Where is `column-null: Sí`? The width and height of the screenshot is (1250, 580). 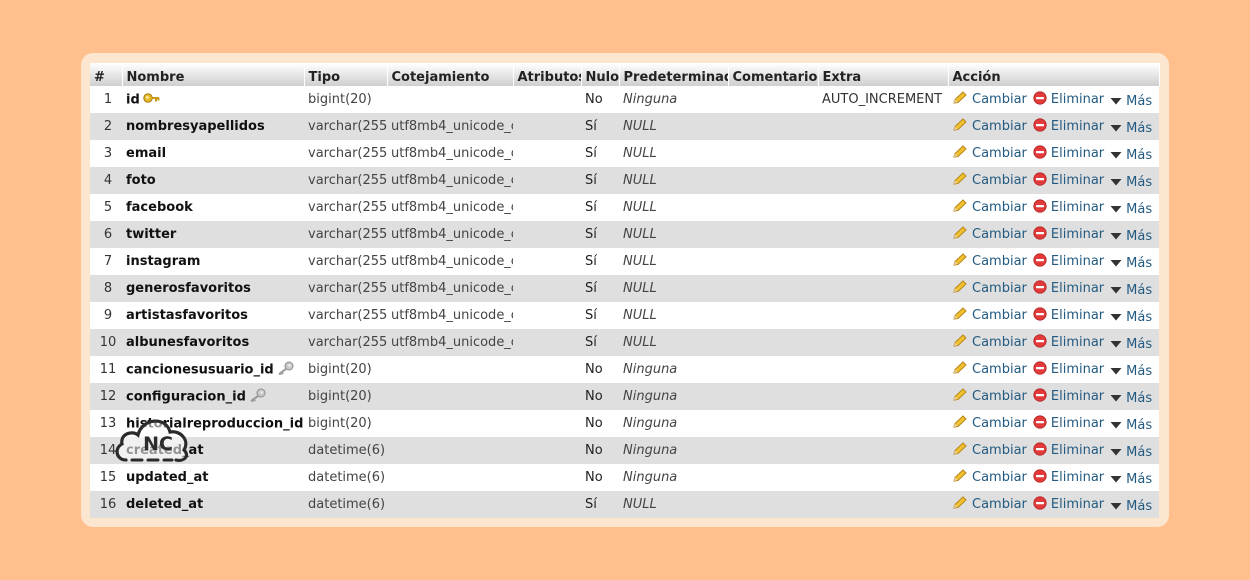 column-null: Sí is located at coordinates (600, 504).